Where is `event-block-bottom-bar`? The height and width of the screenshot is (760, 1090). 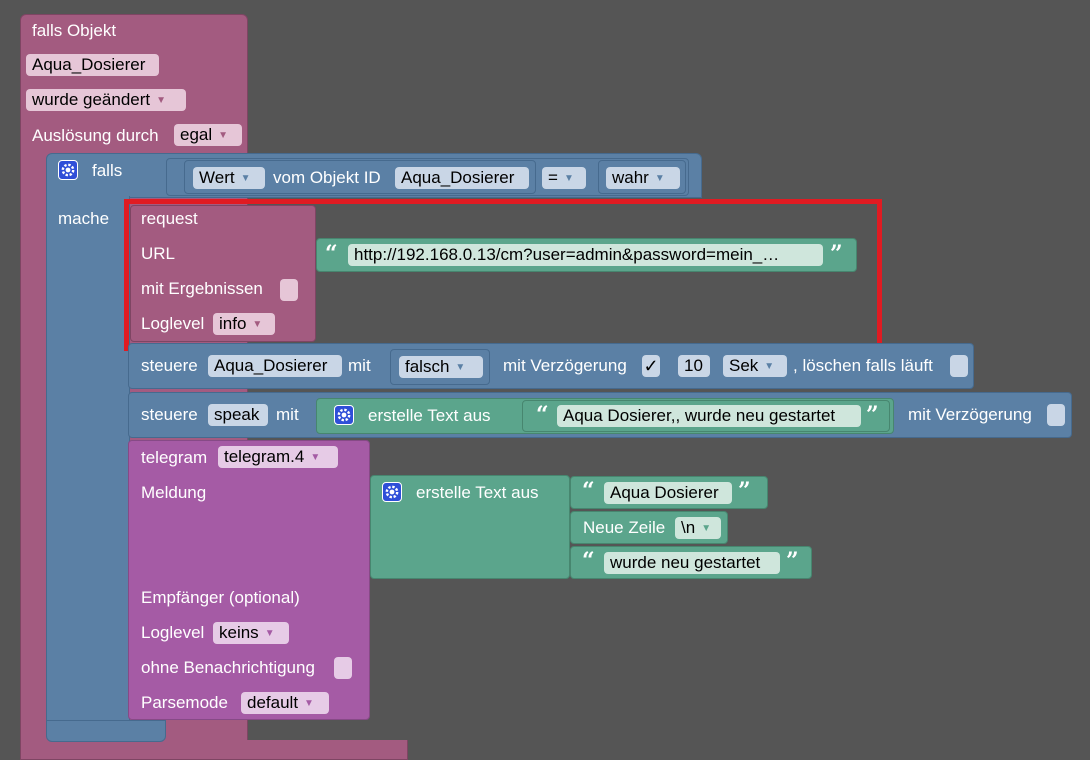 event-block-bottom-bar is located at coordinates (214, 750).